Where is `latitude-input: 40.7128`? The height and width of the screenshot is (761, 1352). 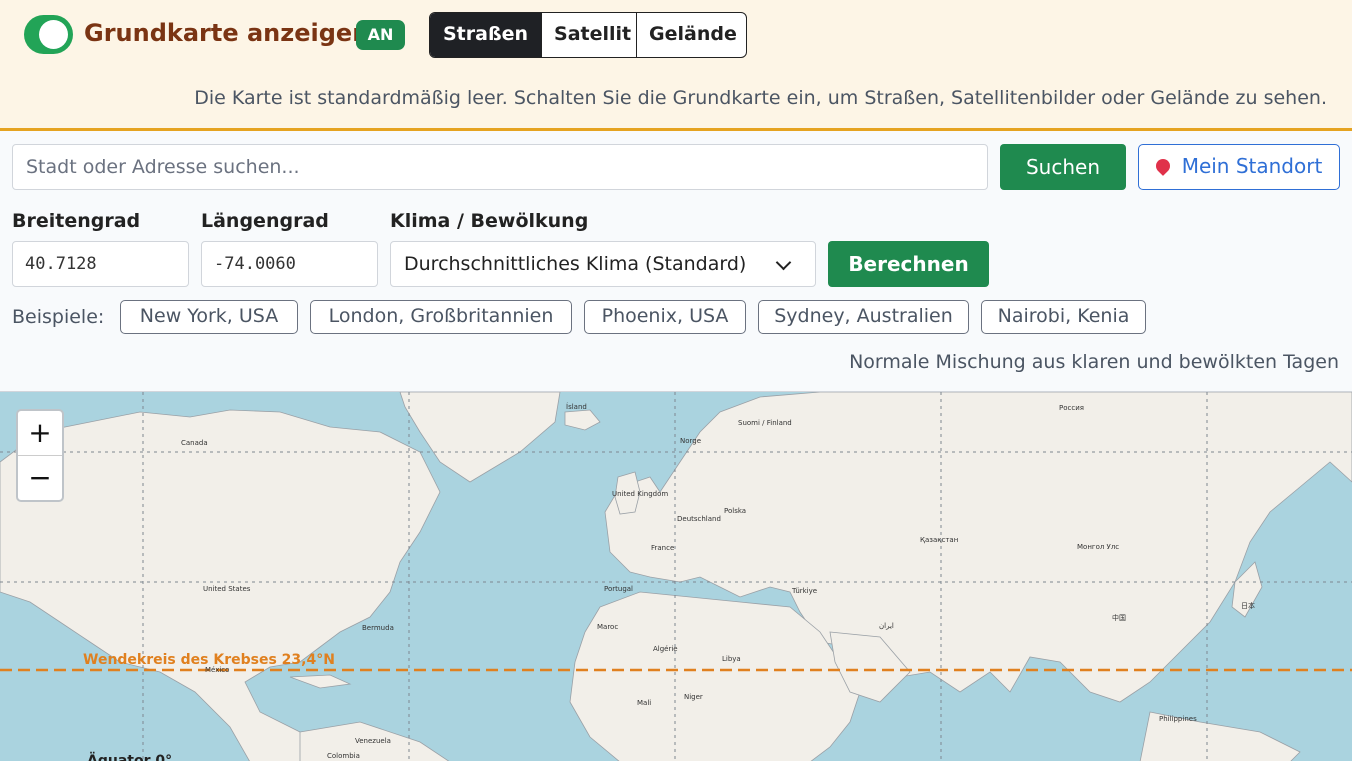 latitude-input: 40.7128 is located at coordinates (100, 264).